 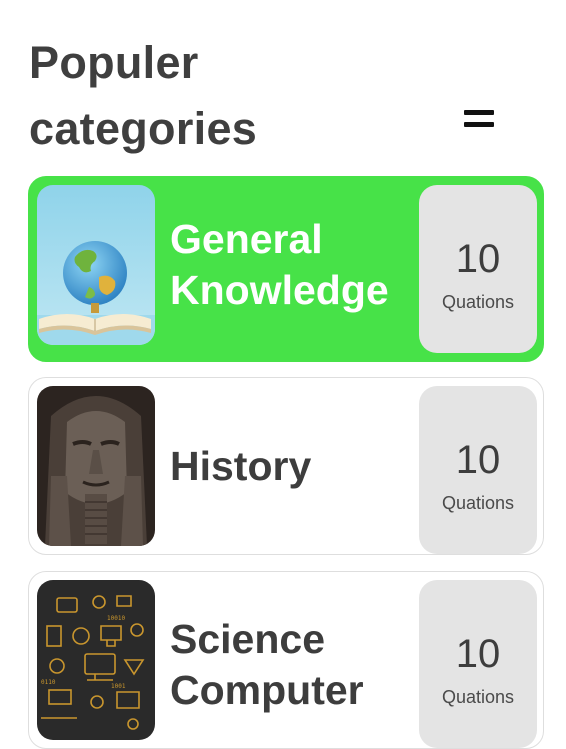 What do you see at coordinates (279, 264) in the screenshot?
I see `category-title: General Knowledge` at bounding box center [279, 264].